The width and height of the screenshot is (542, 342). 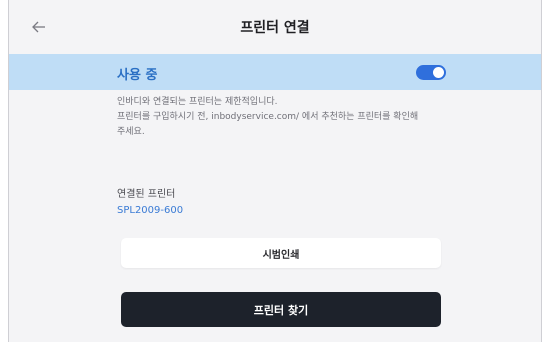 What do you see at coordinates (146, 194) in the screenshot?
I see `connected-printer-label: 연결된 프린터` at bounding box center [146, 194].